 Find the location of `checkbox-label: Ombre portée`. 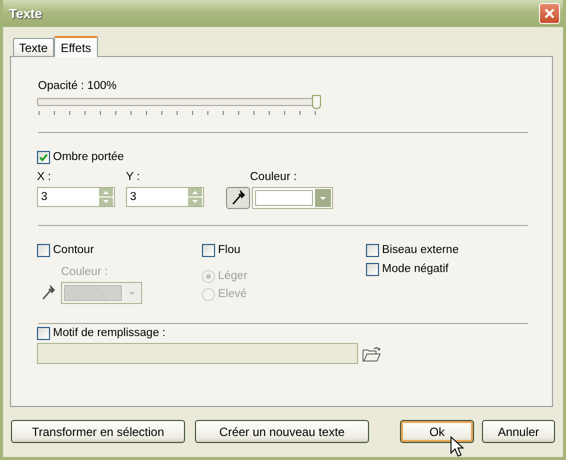

checkbox-label: Ombre portée is located at coordinates (88, 157).